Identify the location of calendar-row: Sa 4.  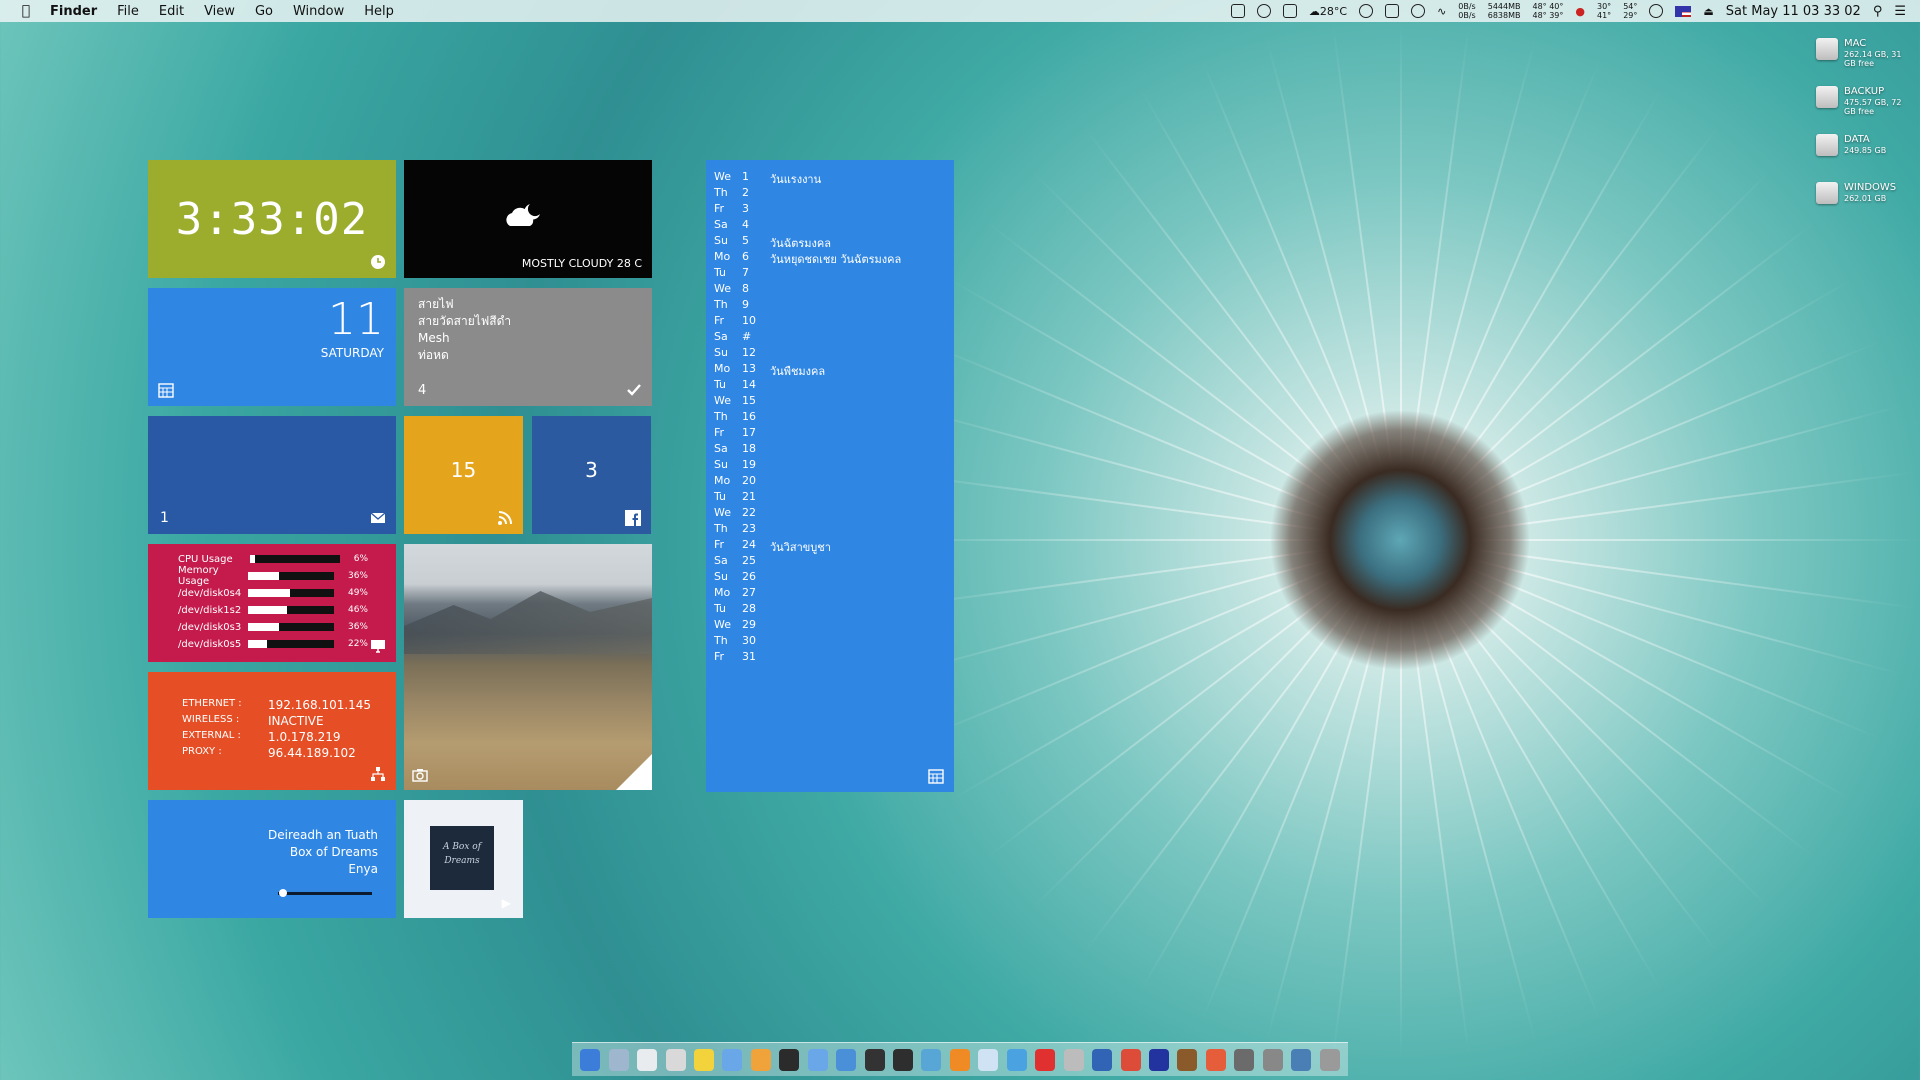
(742, 226).